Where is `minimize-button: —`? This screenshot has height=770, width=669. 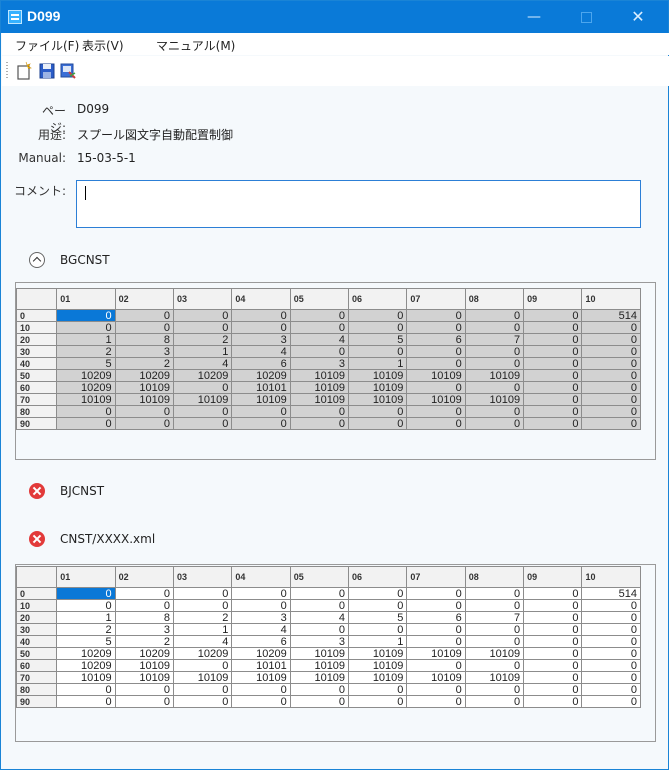 minimize-button: — is located at coordinates (534, 17).